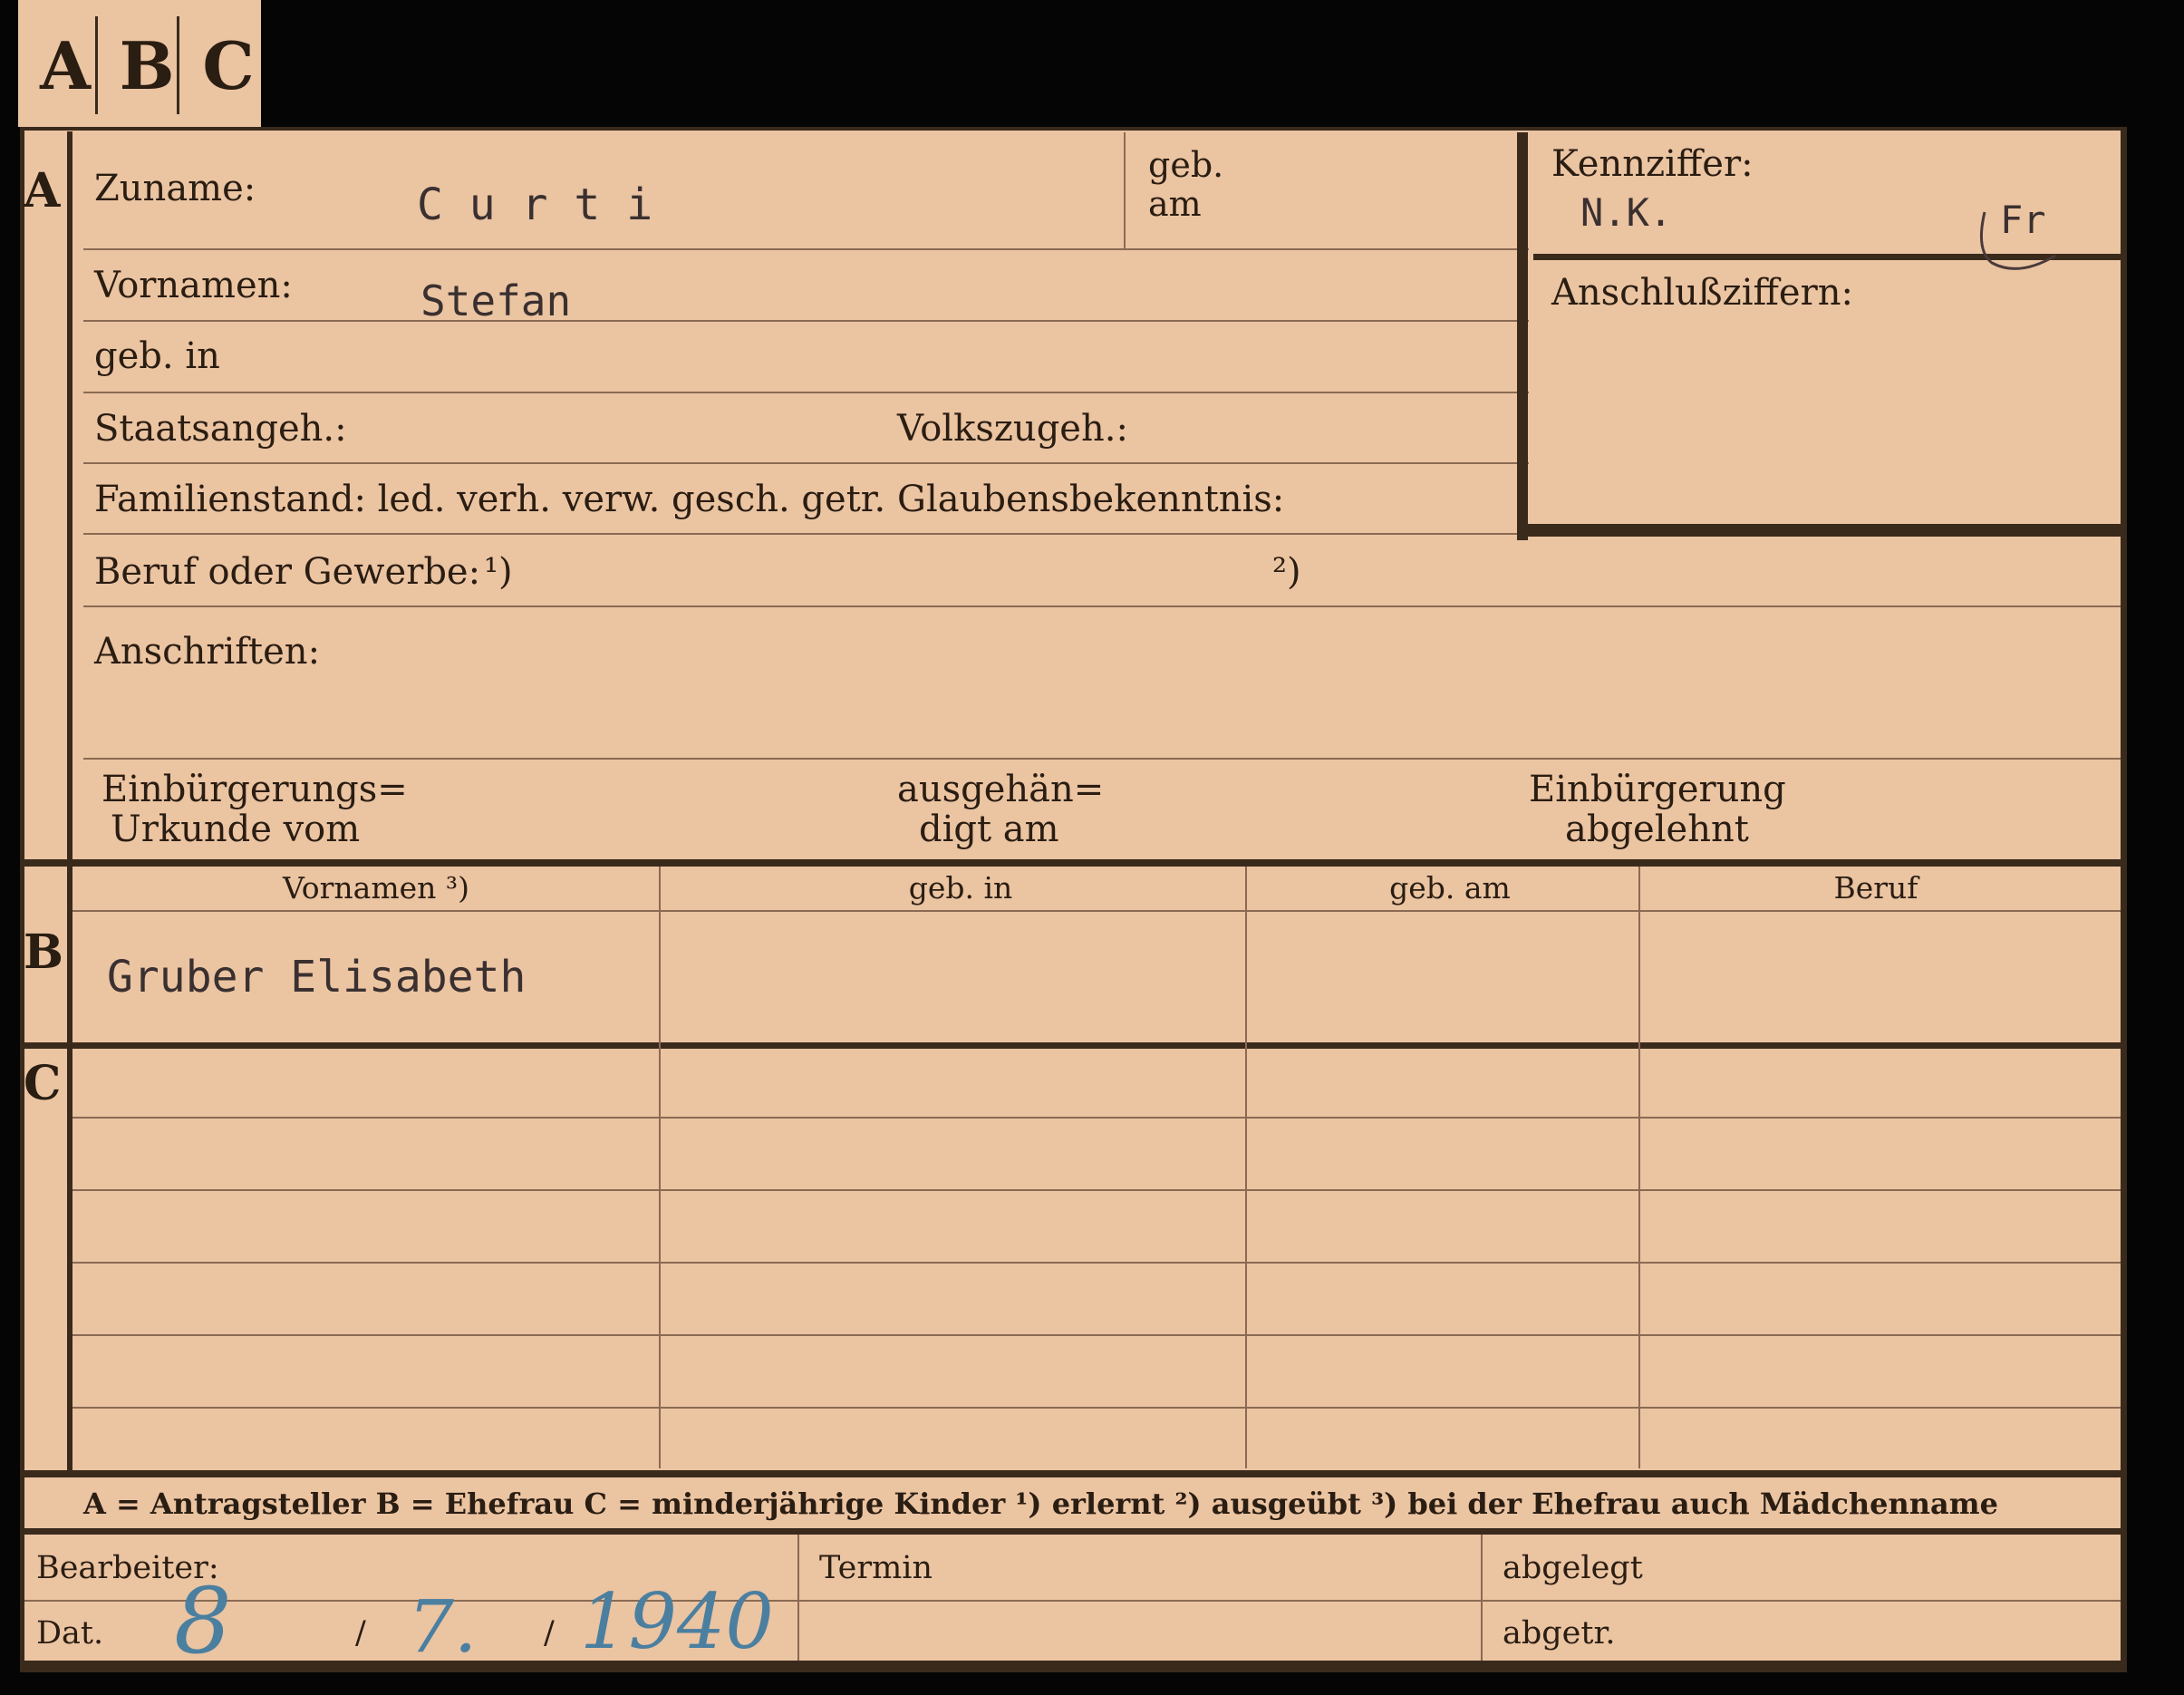 The width and height of the screenshot is (2184, 1695). What do you see at coordinates (1073, 1666) in the screenshot?
I see `frame-bottom` at bounding box center [1073, 1666].